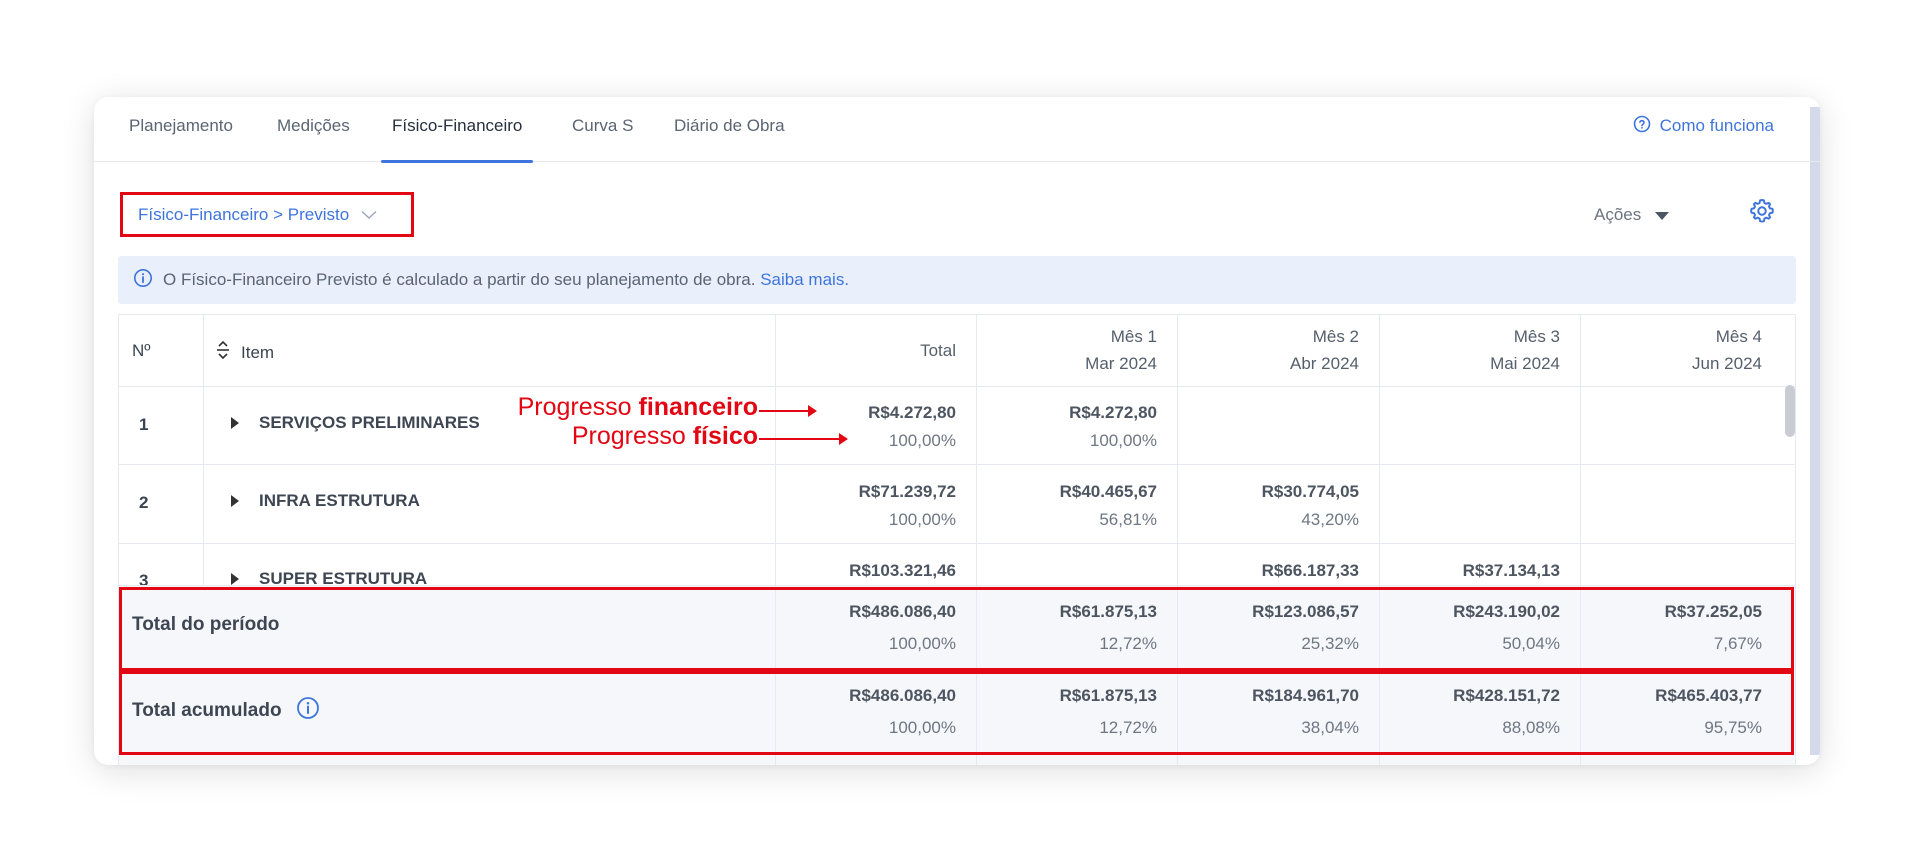 The width and height of the screenshot is (1920, 846). I want to click on row-1-total-pct: 100,00%, so click(922, 440).